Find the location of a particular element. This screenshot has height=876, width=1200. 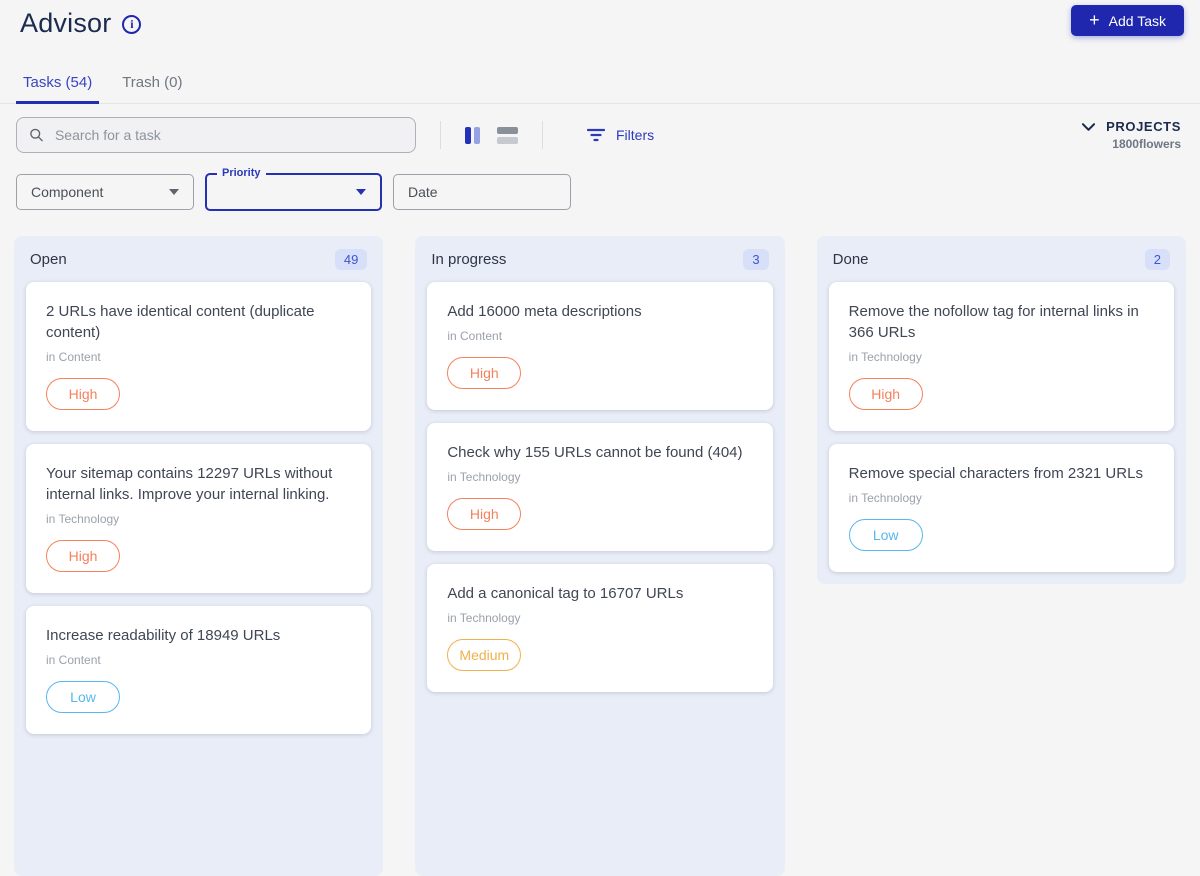

search-icon is located at coordinates (36, 135).